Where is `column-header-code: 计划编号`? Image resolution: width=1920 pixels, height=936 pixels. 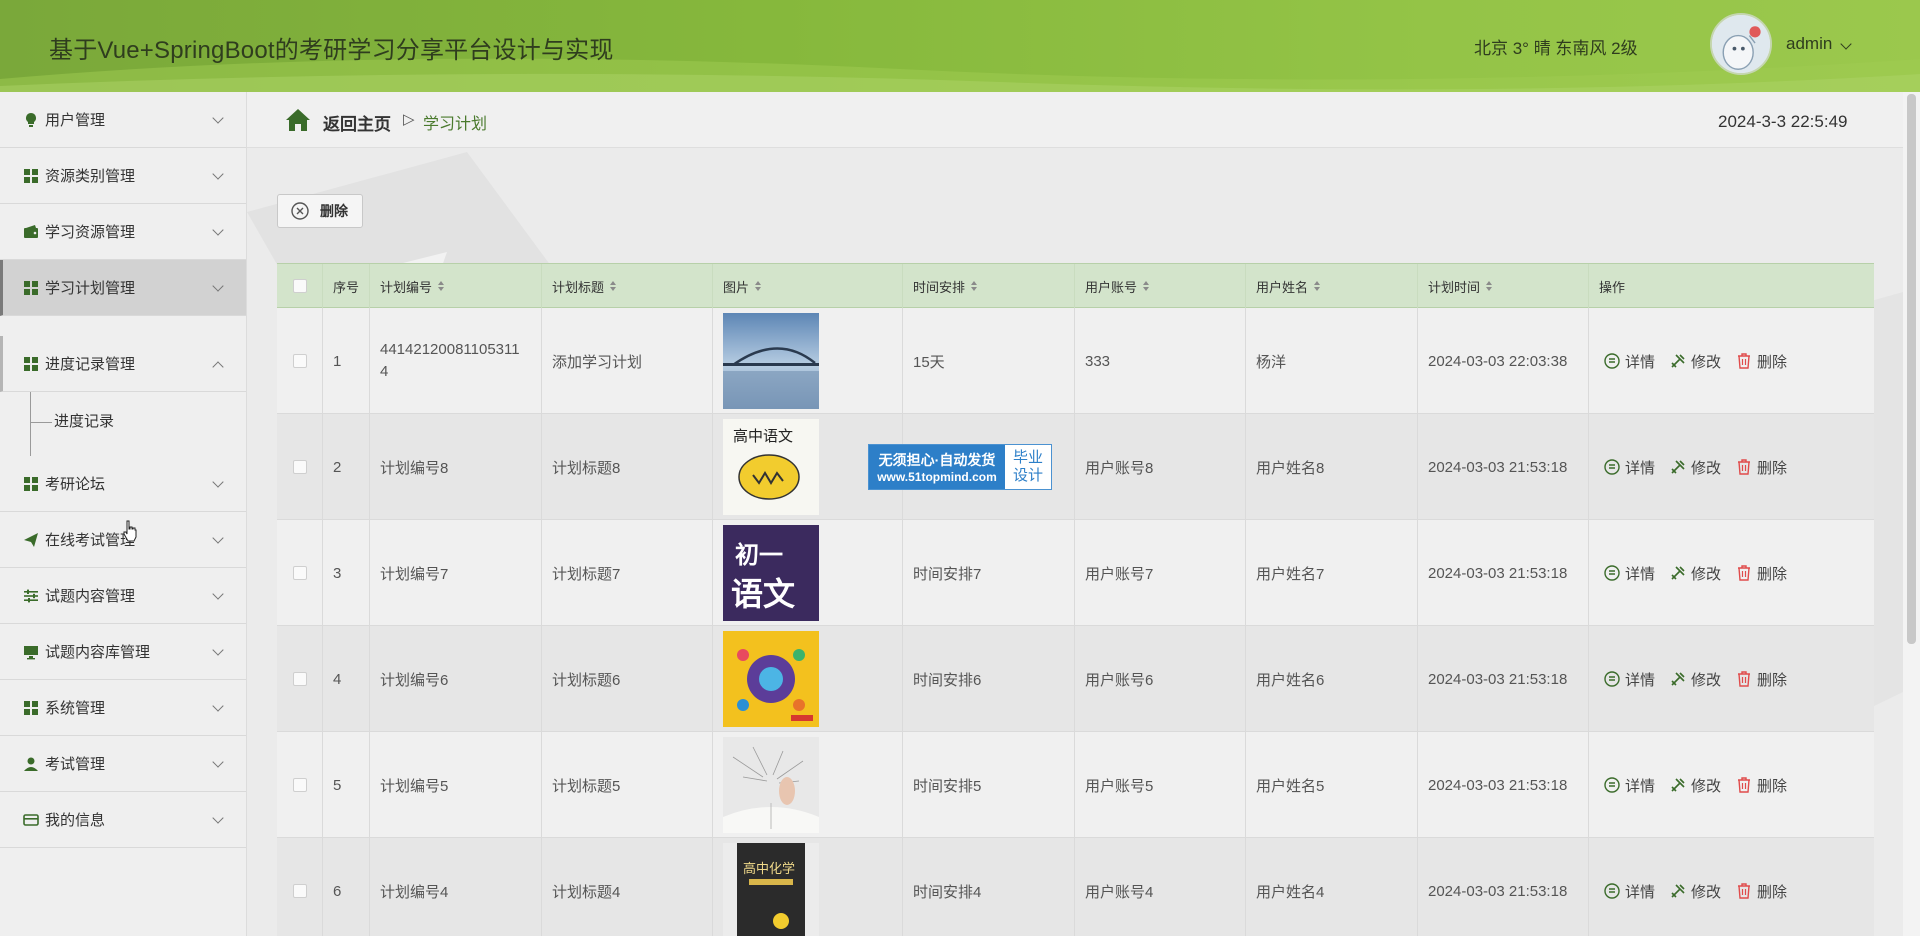
column-header-code: 计划编号 is located at coordinates (456, 286).